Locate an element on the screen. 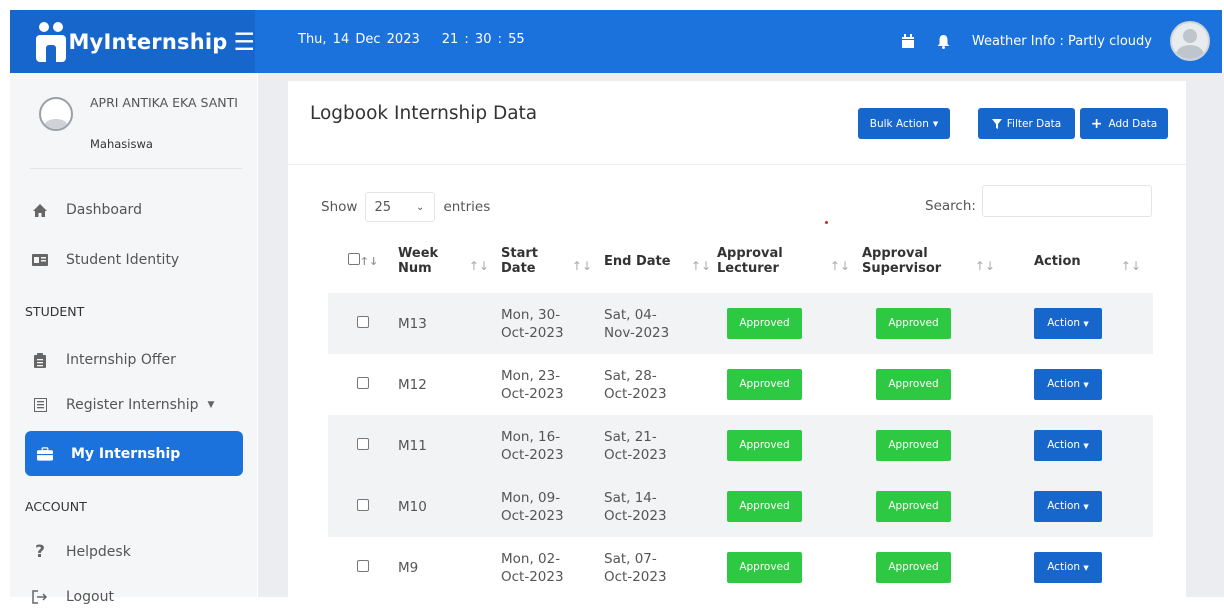 This screenshot has height=609, width=1224. briefcase-icon is located at coordinates (45, 453).